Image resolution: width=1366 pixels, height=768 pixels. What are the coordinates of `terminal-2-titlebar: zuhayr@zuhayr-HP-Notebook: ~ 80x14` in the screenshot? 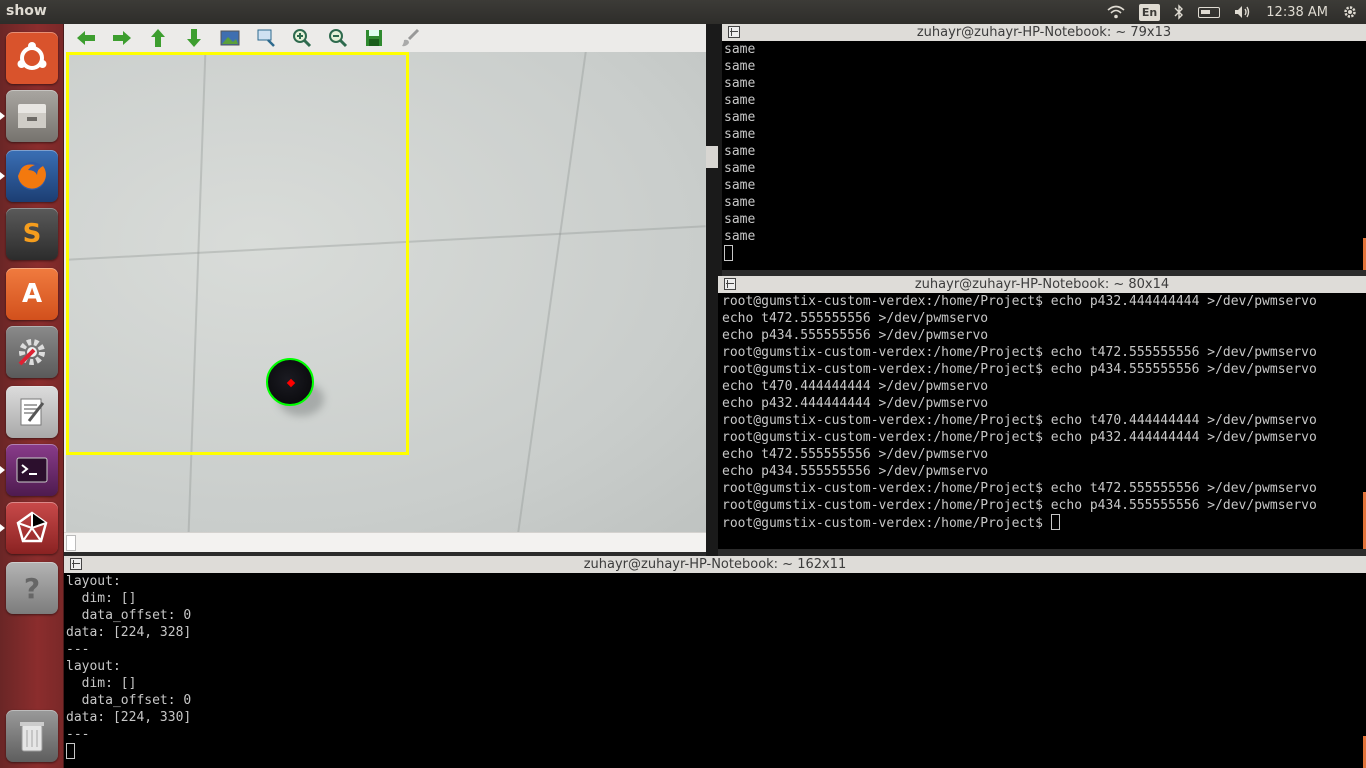 It's located at (1042, 284).